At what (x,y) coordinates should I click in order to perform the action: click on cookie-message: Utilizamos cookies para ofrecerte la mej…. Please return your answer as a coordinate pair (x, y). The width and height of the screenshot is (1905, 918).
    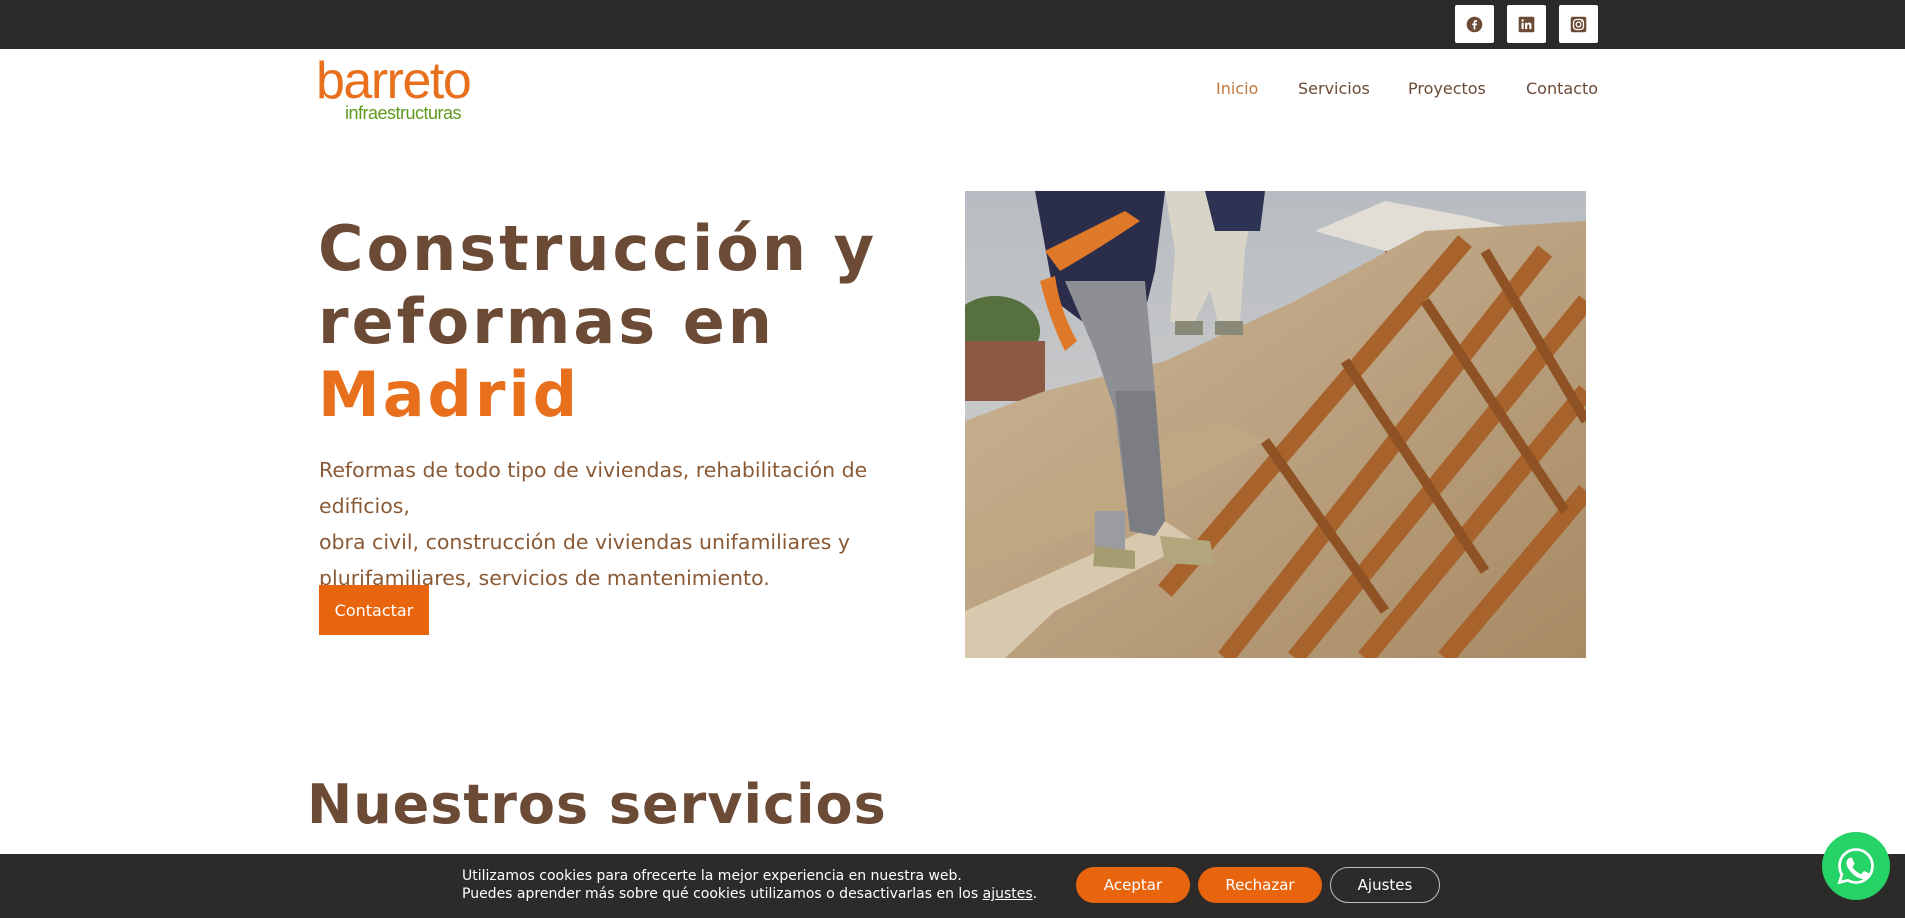
    Looking at the image, I should click on (749, 885).